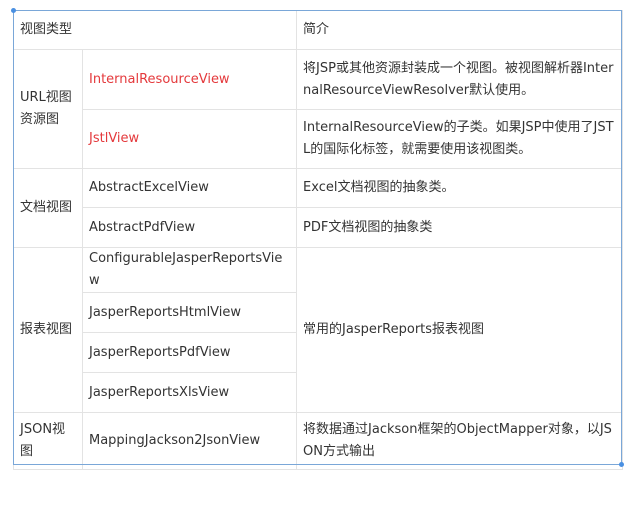 Image resolution: width=635 pixels, height=517 pixels. What do you see at coordinates (621, 464) in the screenshot?
I see `resize-handle-bottom-right` at bounding box center [621, 464].